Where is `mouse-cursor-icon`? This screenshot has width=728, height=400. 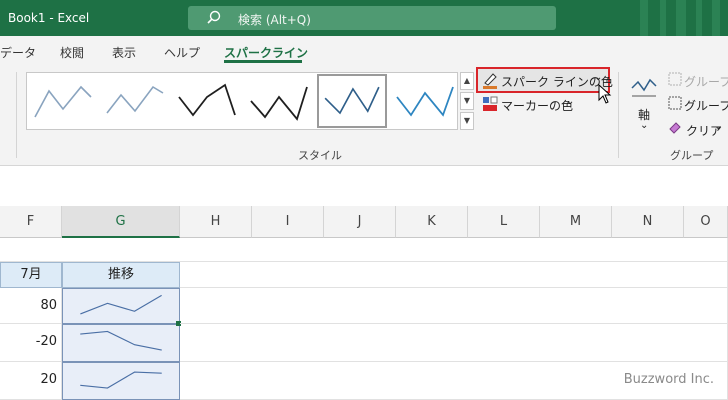
mouse-cursor-icon is located at coordinates (605, 94).